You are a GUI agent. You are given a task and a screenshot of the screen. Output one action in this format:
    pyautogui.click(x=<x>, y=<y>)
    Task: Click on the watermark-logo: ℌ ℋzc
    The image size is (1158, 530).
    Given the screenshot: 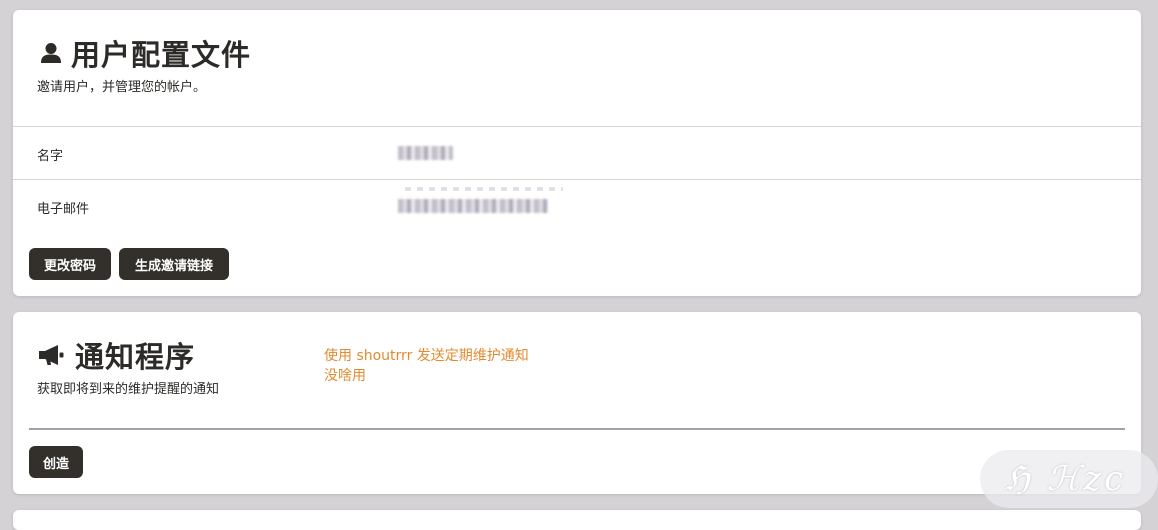 What is the action you would take?
    pyautogui.click(x=1069, y=479)
    